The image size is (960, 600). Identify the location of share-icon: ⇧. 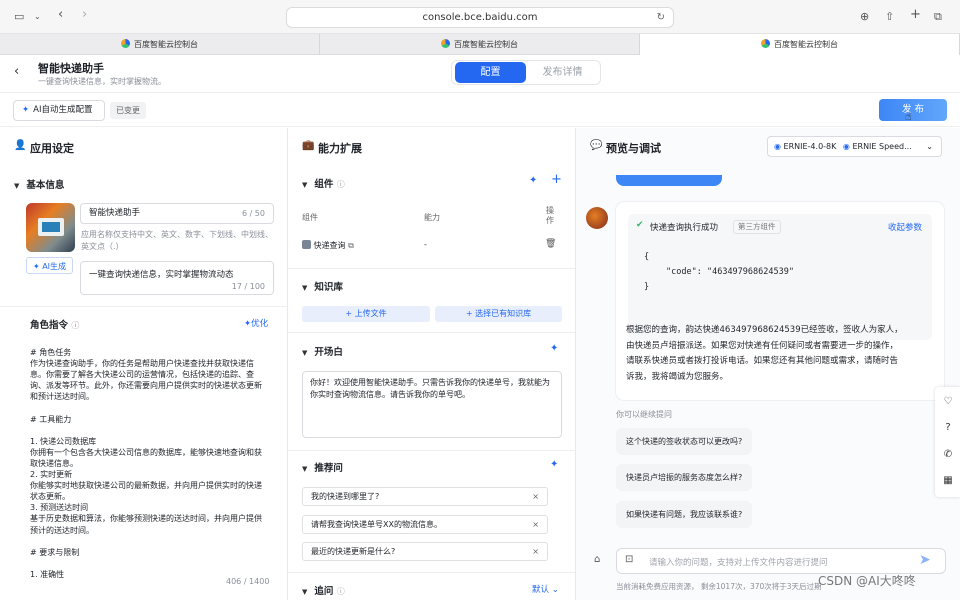
(889, 17).